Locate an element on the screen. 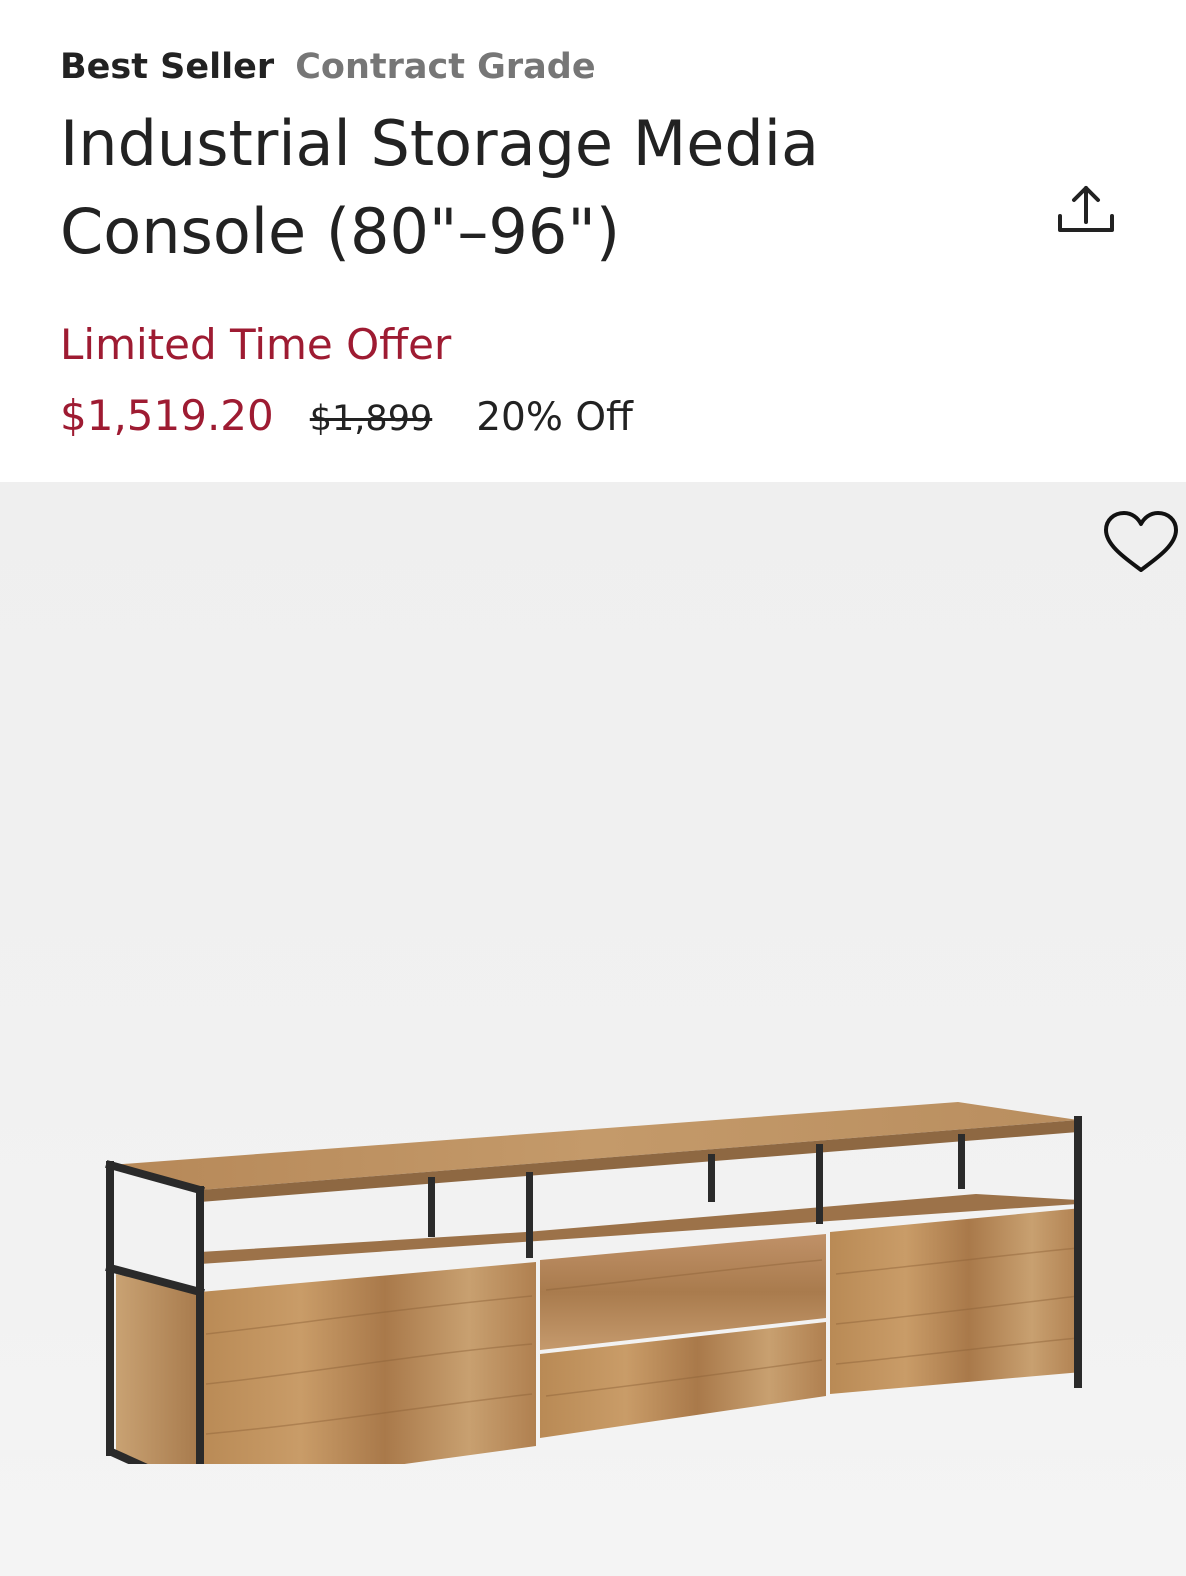 This screenshot has width=1186, height=1576. best-seller-badge: Best Seller is located at coordinates (167, 67).